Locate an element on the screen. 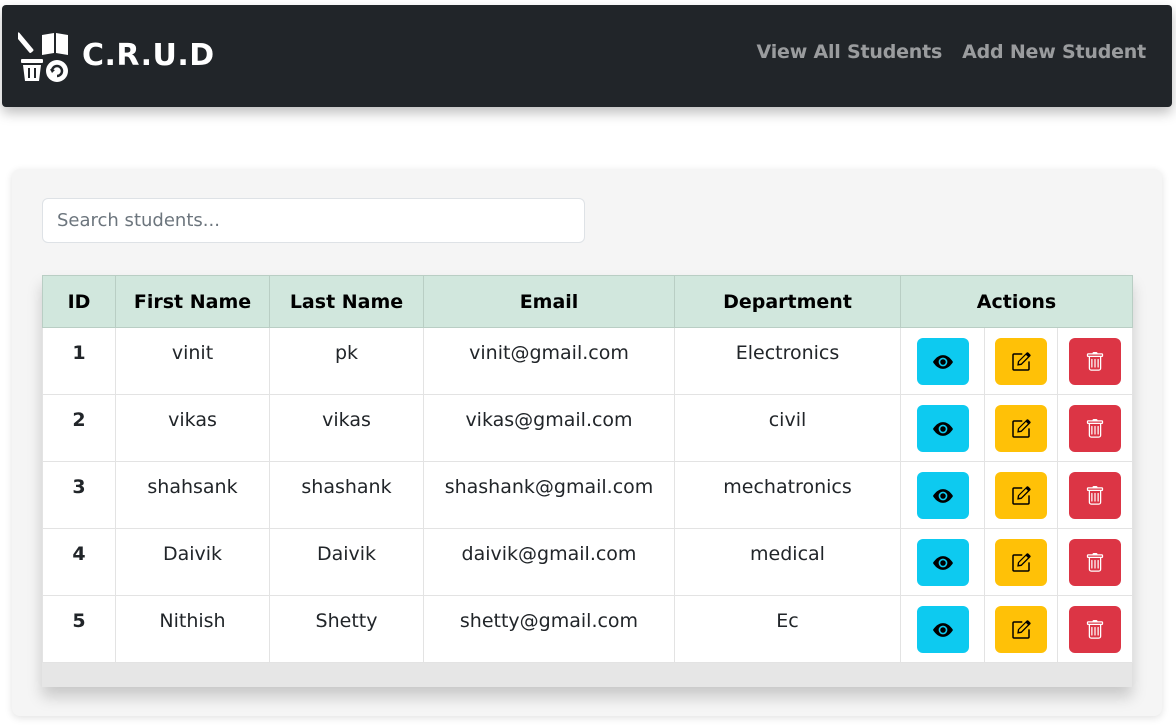  nav-link-add-new: Add New Student is located at coordinates (1054, 52).